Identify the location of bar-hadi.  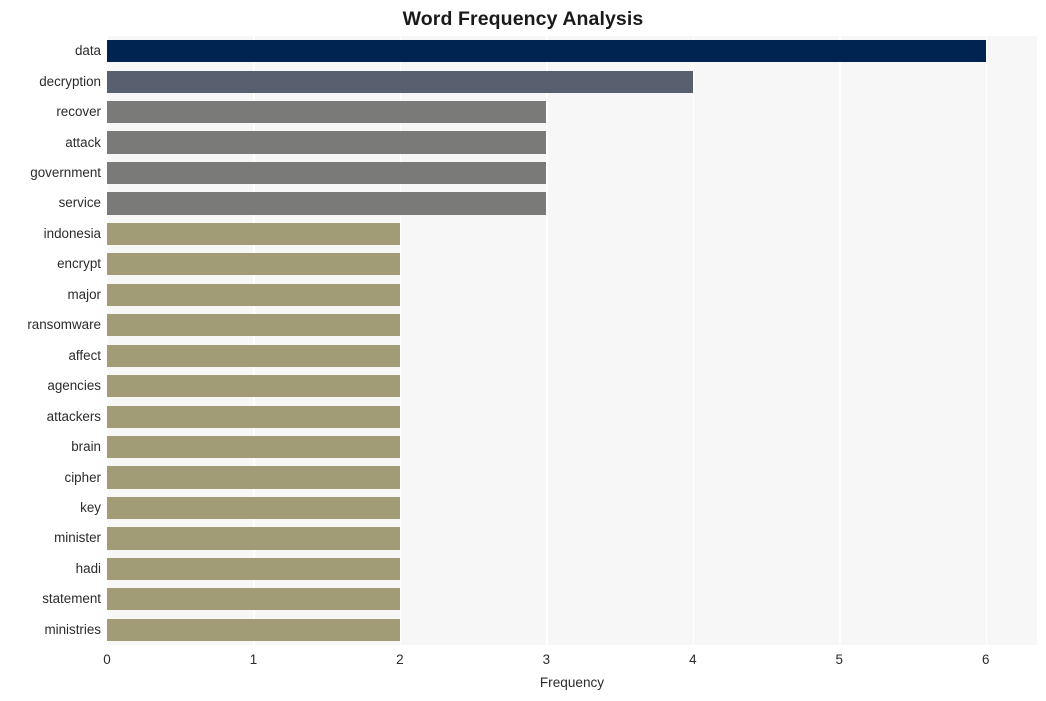
(253, 568).